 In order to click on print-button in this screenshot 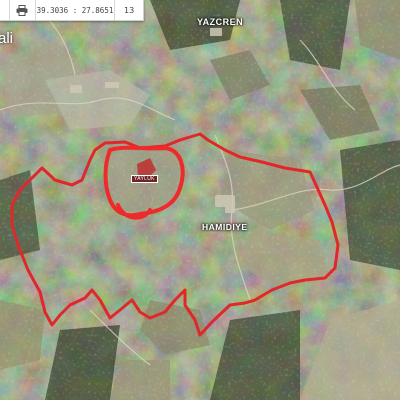, I will do `click(23, 10)`.